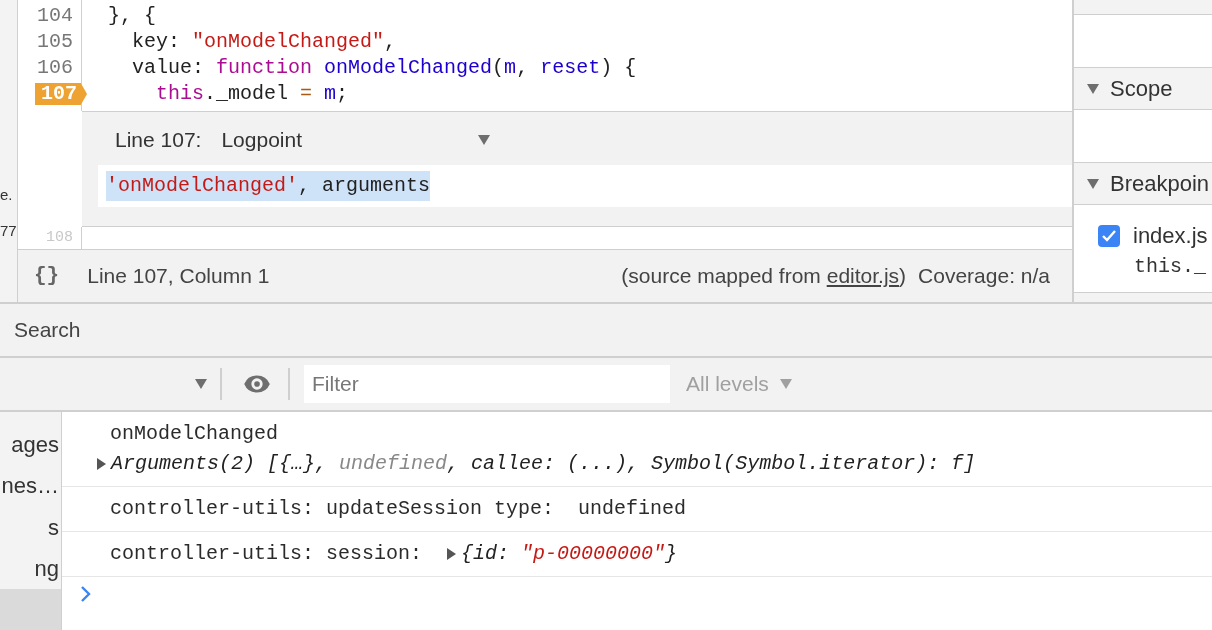  Describe the element at coordinates (30, 527) in the screenshot. I see `sidebar-item: s` at that location.